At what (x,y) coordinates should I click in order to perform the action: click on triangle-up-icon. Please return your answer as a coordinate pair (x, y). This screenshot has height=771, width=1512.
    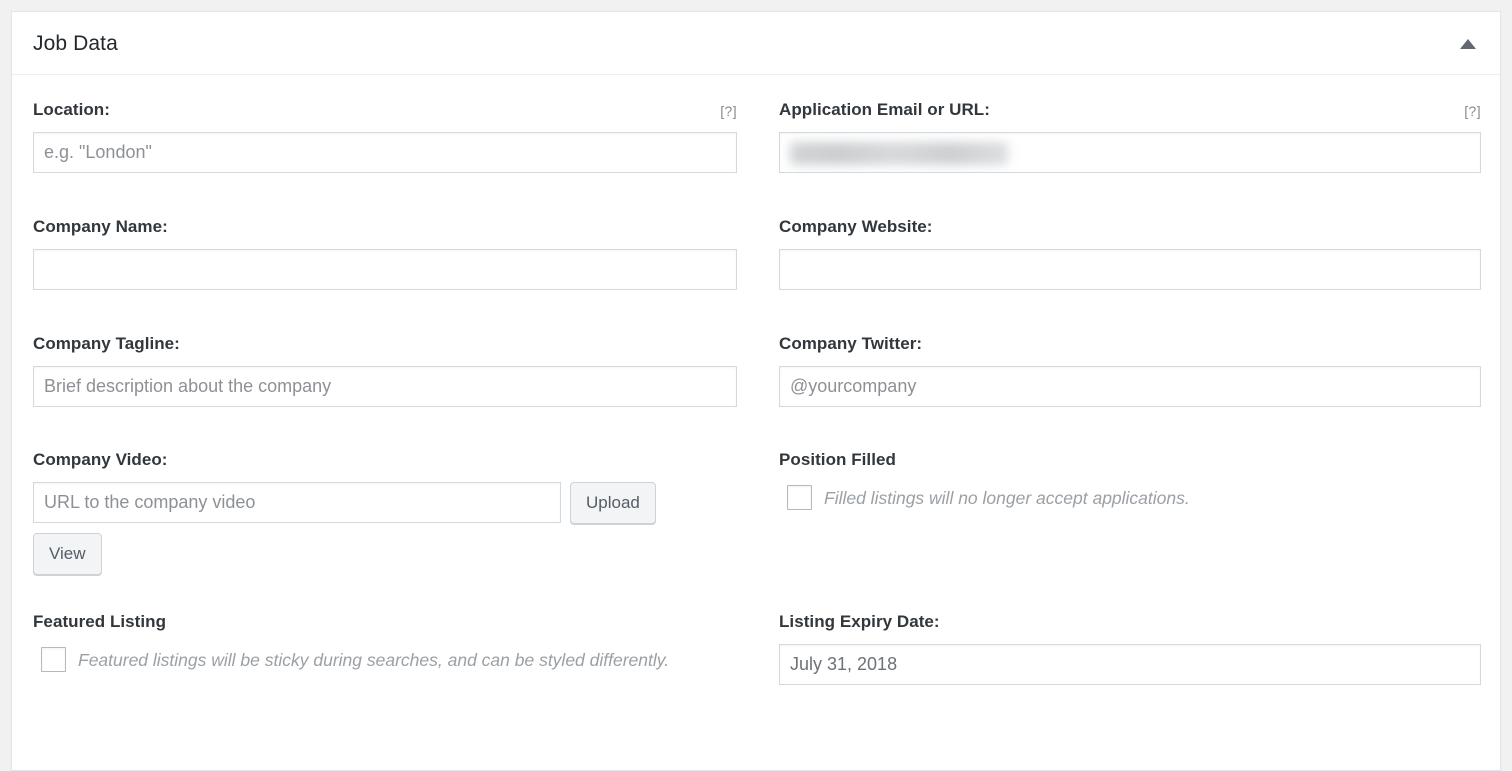
    Looking at the image, I should click on (1468, 44).